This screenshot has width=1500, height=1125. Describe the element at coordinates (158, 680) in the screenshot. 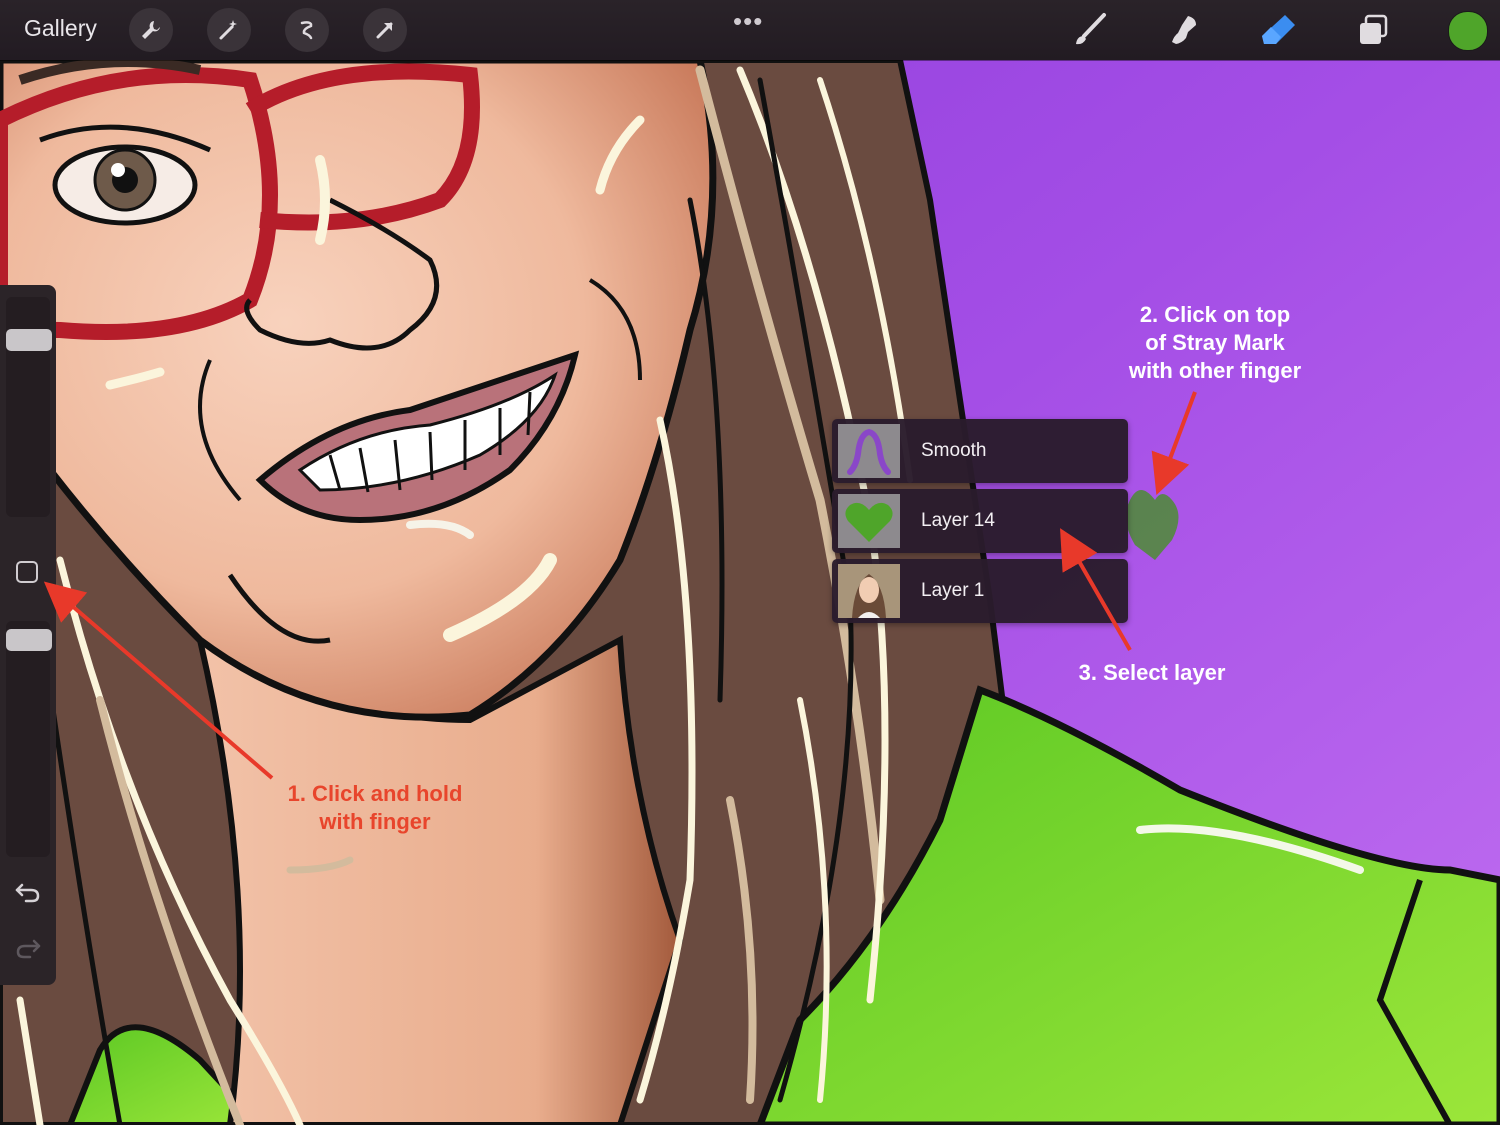

I see `arrow-step1` at that location.